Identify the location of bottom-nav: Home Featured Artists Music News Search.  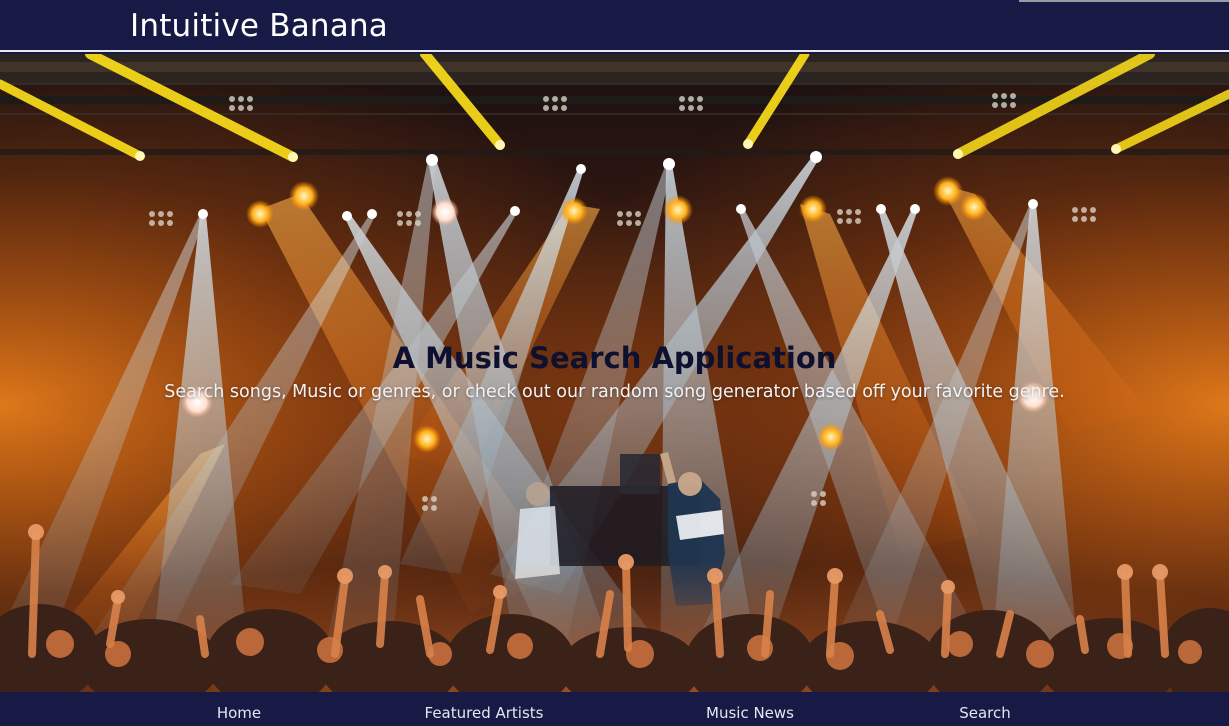
(614, 709).